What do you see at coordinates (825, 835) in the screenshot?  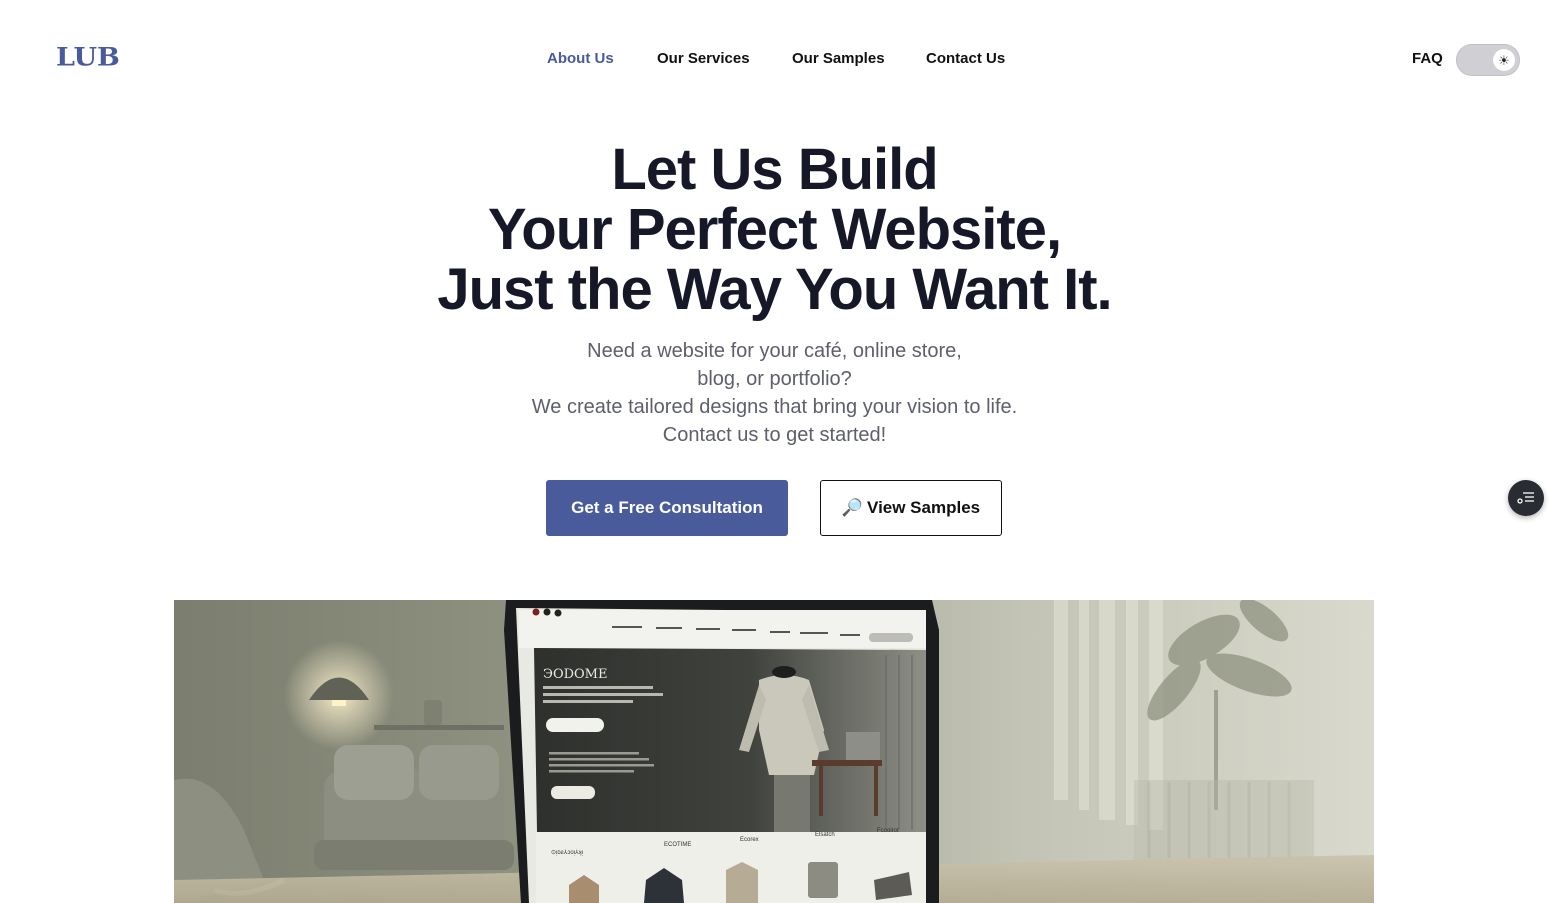 I see `mockup-product-label: Elsatch` at bounding box center [825, 835].